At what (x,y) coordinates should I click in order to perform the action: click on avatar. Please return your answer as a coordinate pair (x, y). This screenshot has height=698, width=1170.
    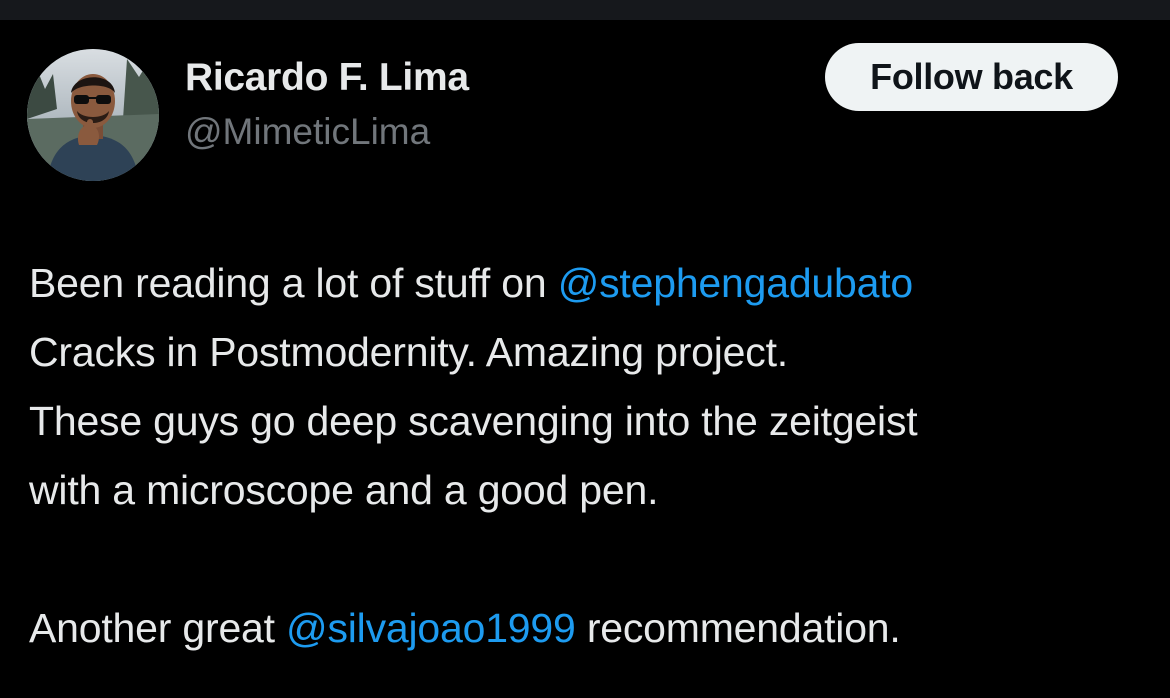
    Looking at the image, I should click on (93, 115).